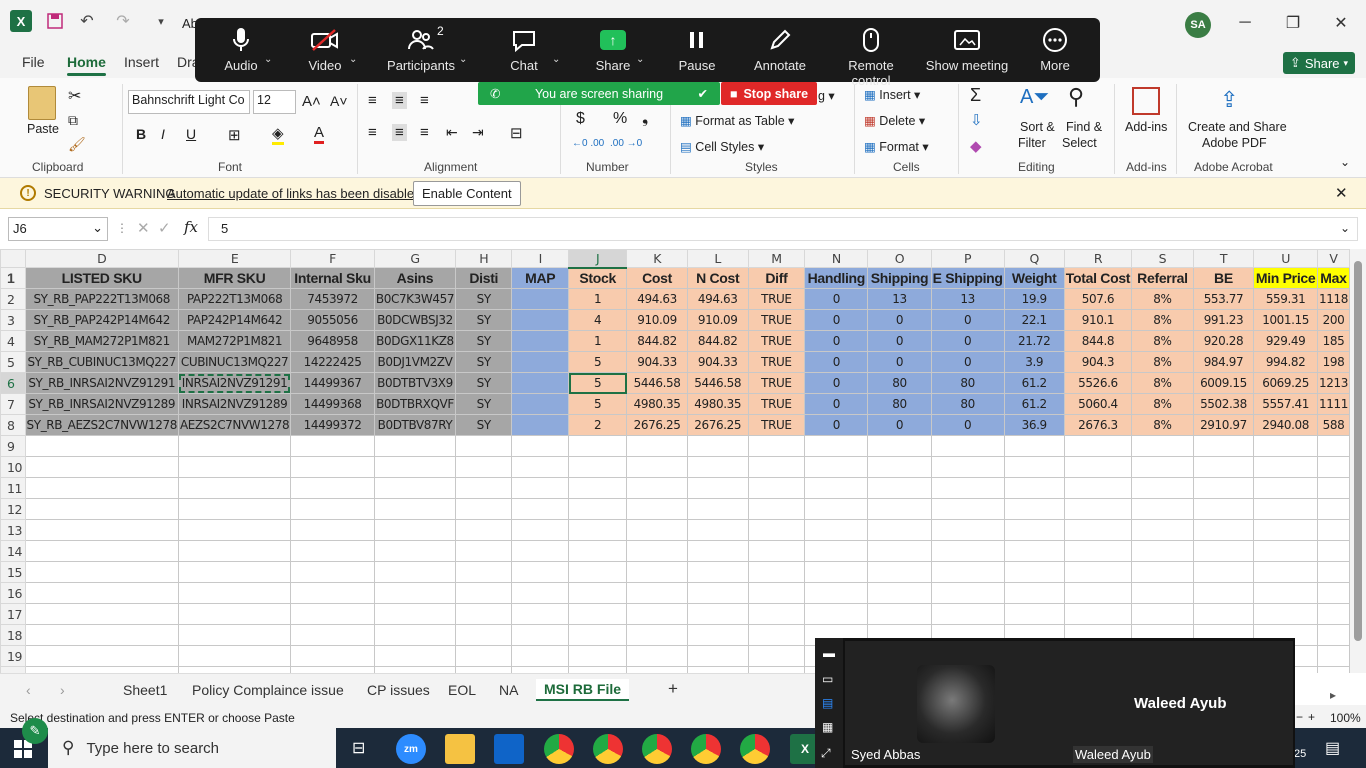 This screenshot has height=768, width=1366. Describe the element at coordinates (145, 690) in the screenshot. I see `sheet-tab-sheet1: Sheet1` at that location.